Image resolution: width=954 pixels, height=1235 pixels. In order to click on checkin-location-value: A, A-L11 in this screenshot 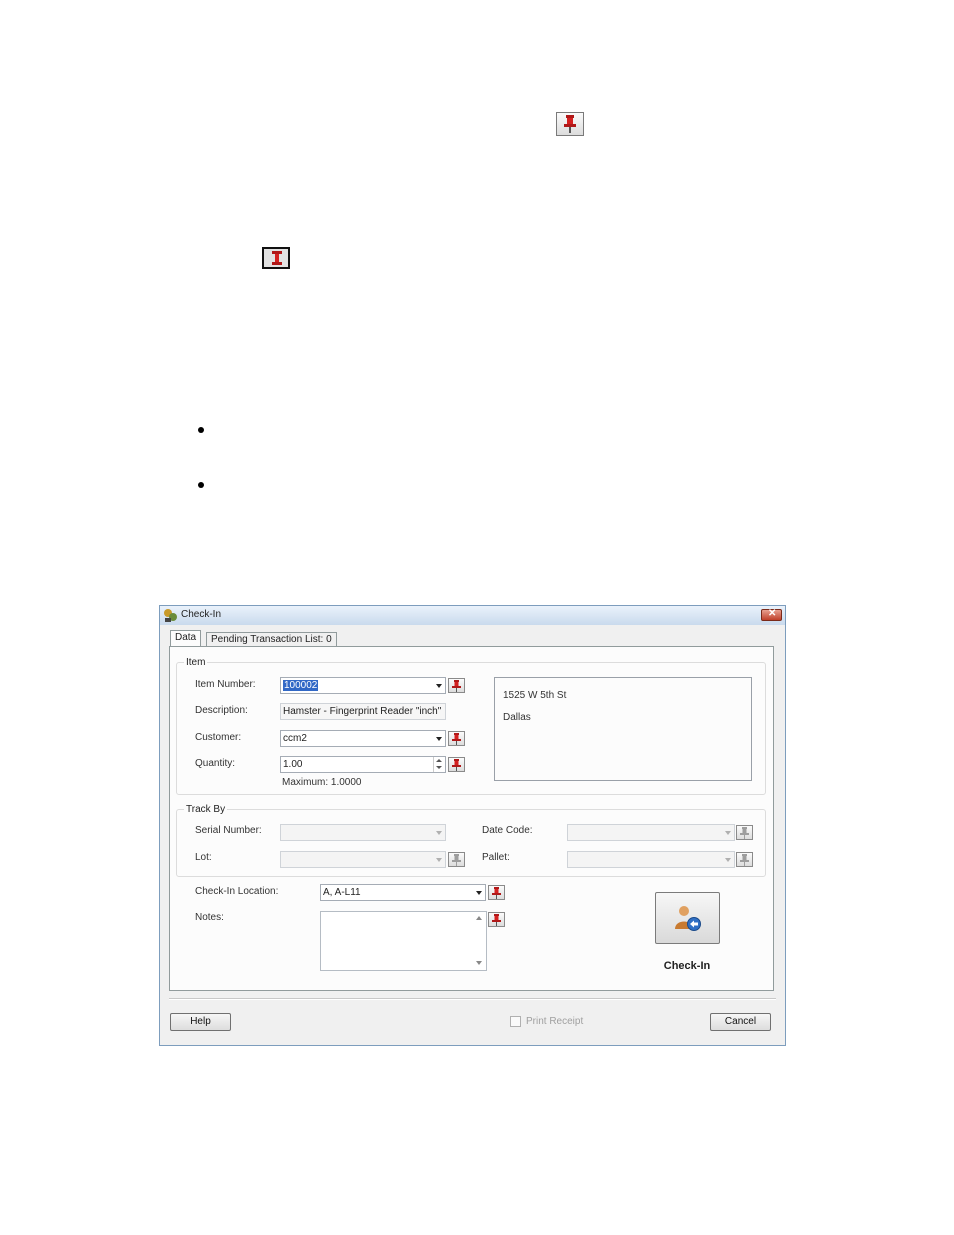, I will do `click(342, 892)`.